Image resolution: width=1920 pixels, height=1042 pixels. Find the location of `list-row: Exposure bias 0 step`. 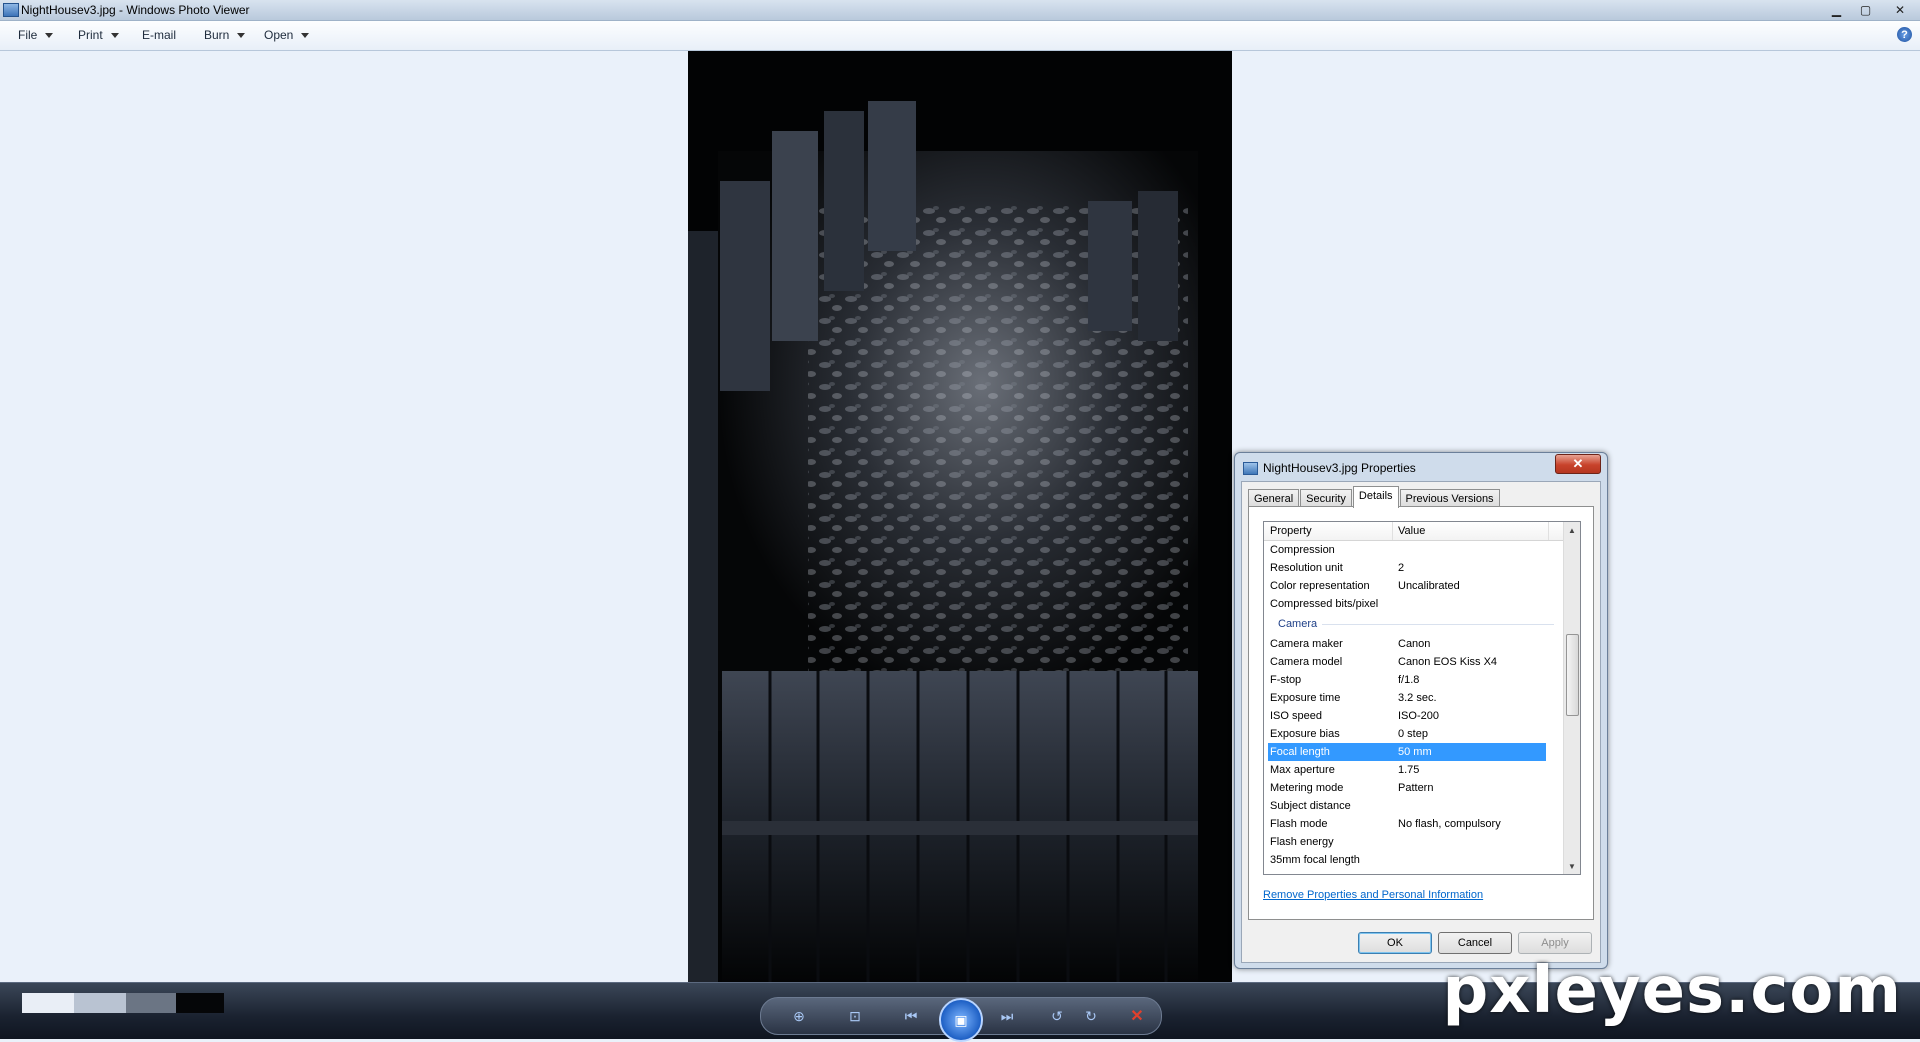

list-row: Exposure bias 0 step is located at coordinates (1414, 734).